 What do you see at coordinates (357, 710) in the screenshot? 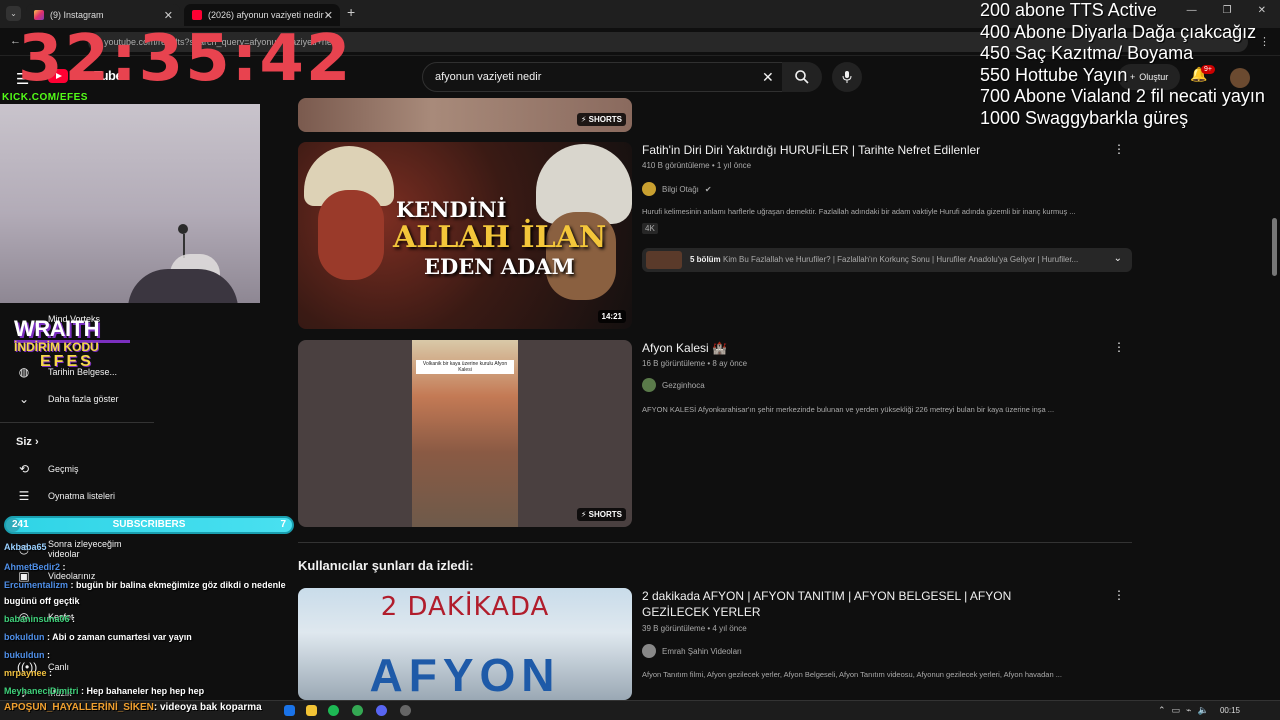
I see `chrome-icon` at bounding box center [357, 710].